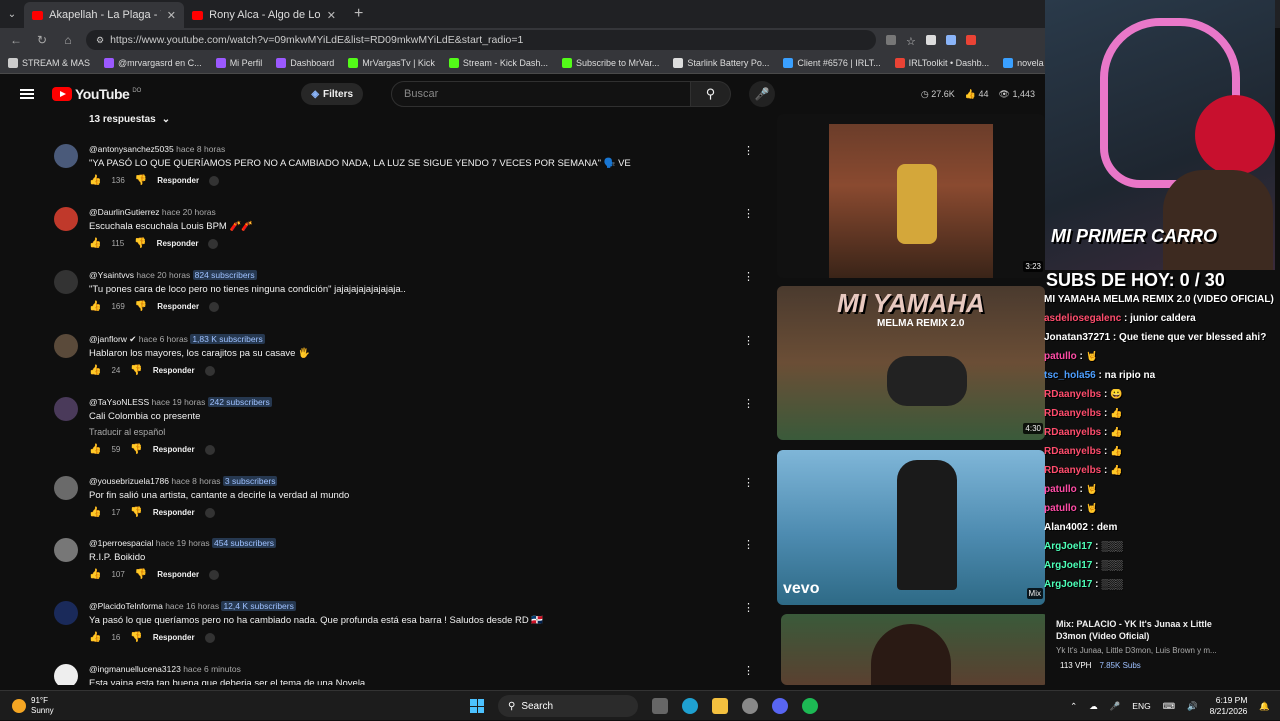 Image resolution: width=1280 pixels, height=721 pixels. I want to click on comment-author: @DaurlinGutierrez, so click(124, 212).